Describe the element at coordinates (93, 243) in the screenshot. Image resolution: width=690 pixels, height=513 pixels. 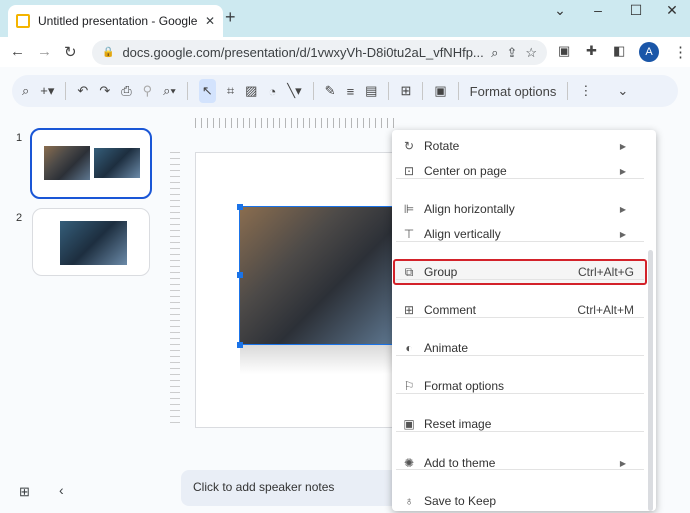
I see `thumbnail-image` at that location.